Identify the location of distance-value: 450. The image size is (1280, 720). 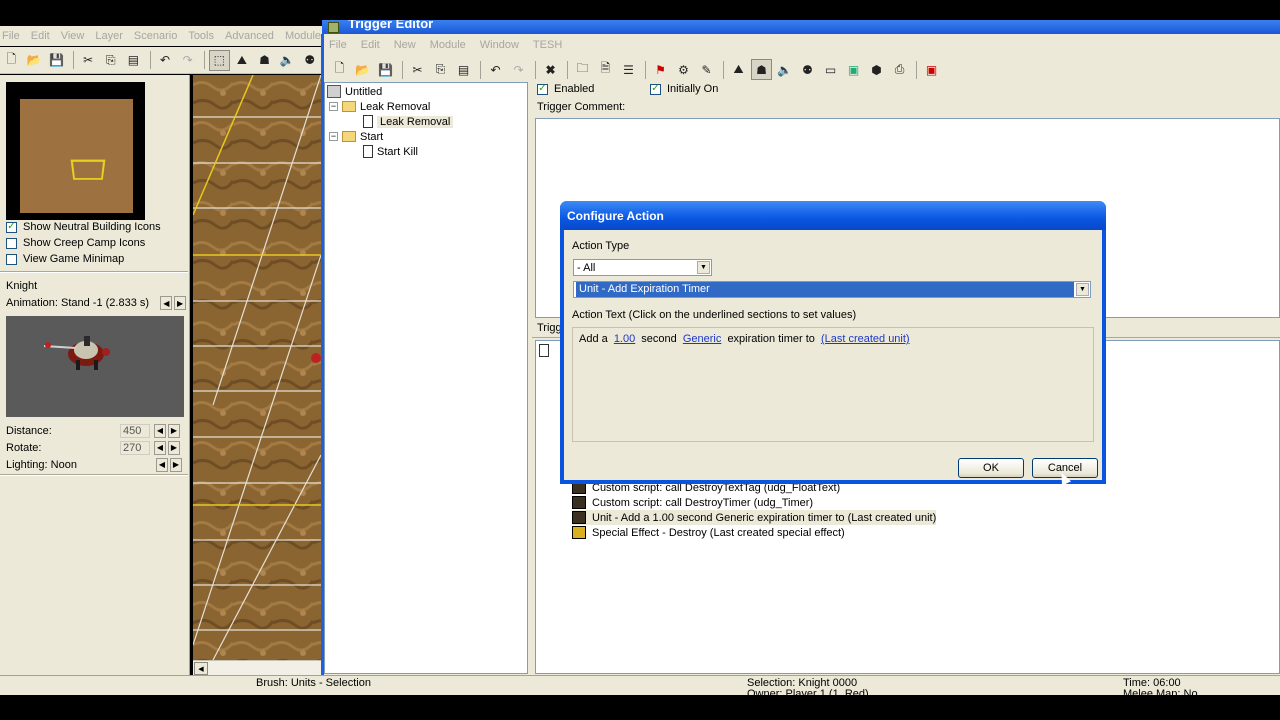
(135, 430).